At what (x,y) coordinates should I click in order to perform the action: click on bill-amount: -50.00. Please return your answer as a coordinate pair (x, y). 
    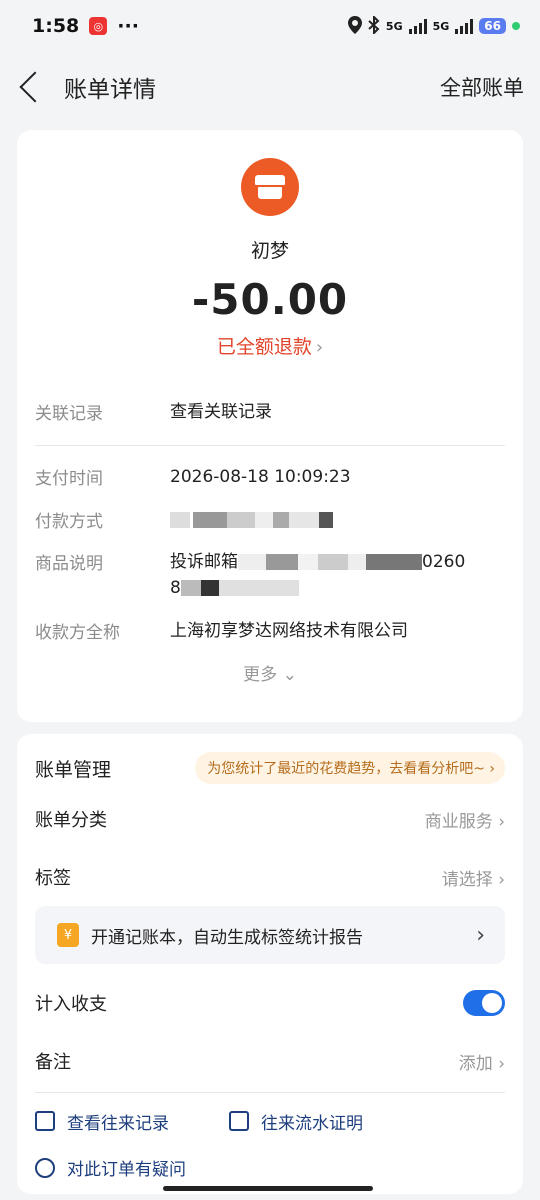
    Looking at the image, I should click on (270, 299).